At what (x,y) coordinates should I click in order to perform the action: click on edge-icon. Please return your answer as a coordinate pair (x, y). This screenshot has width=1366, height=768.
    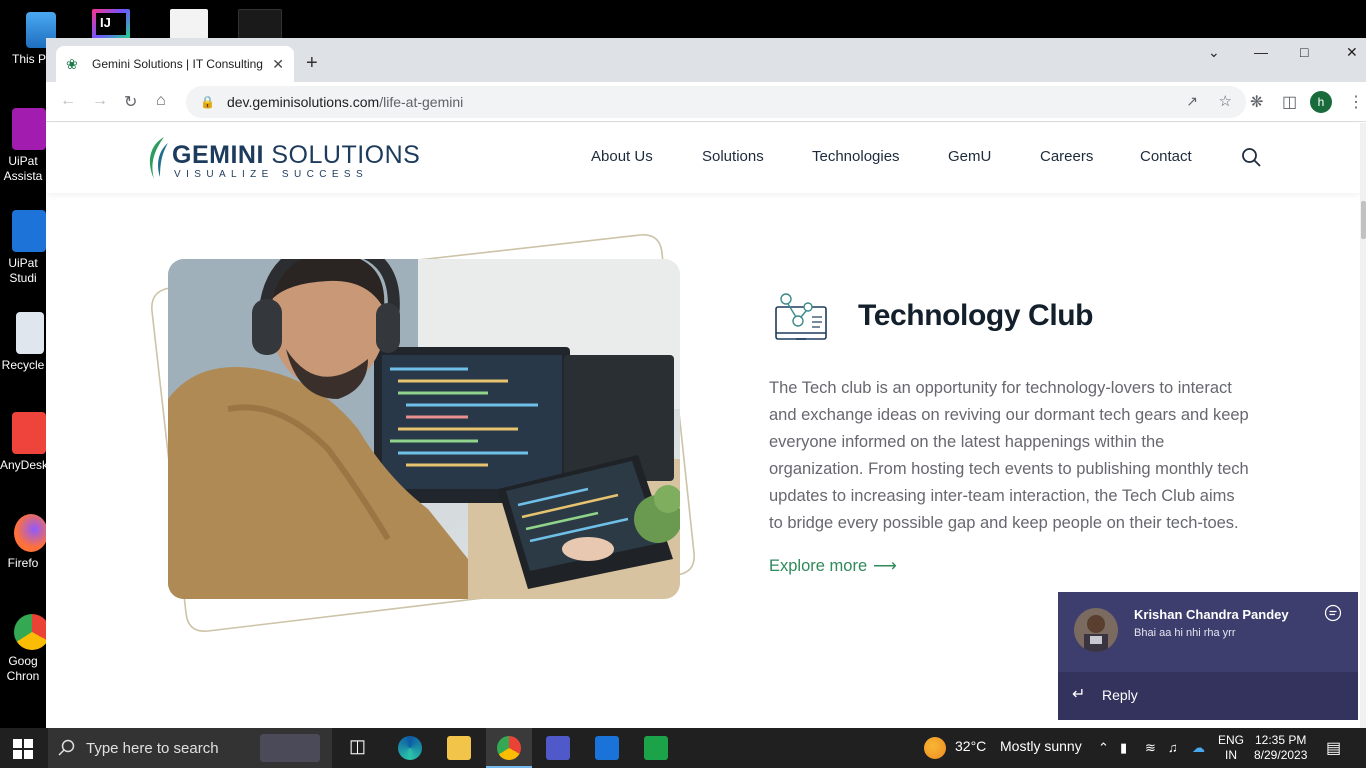
    Looking at the image, I should click on (410, 748).